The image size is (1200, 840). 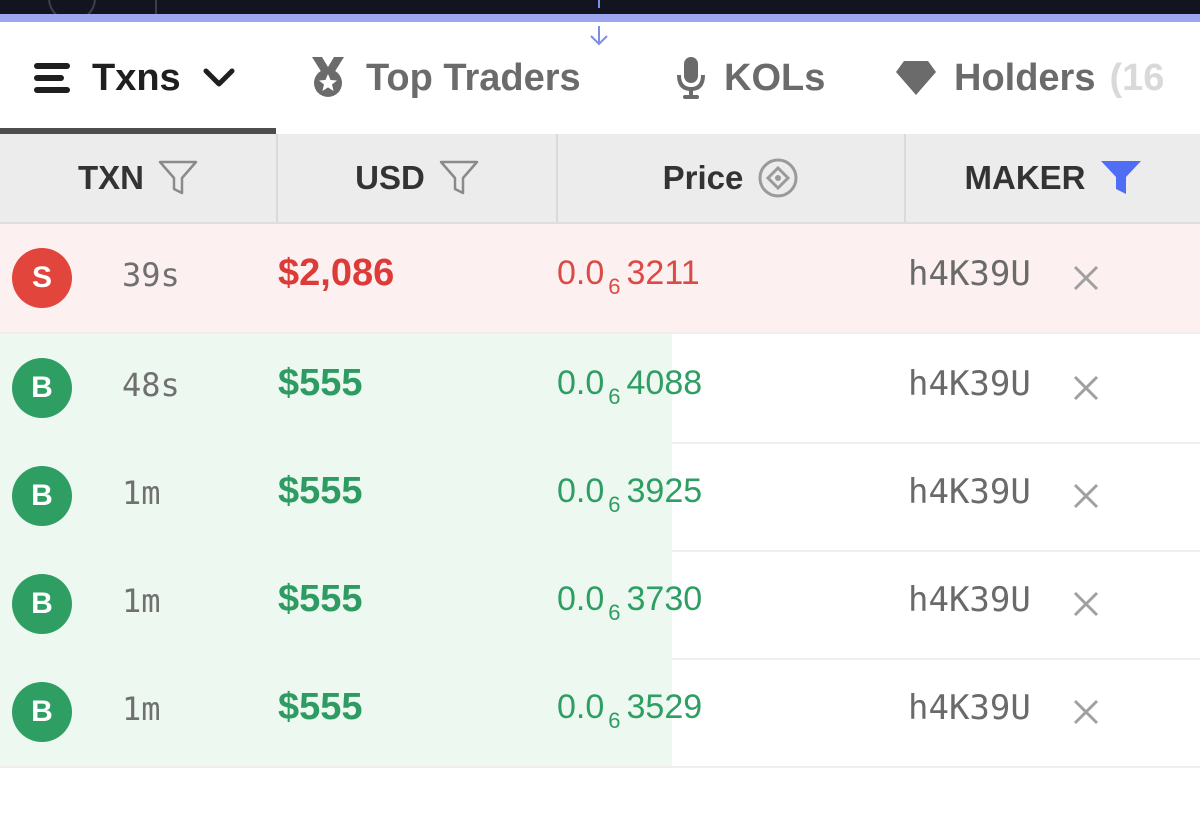 I want to click on table-header: TXN USD Price MAKER, so click(x=600, y=179).